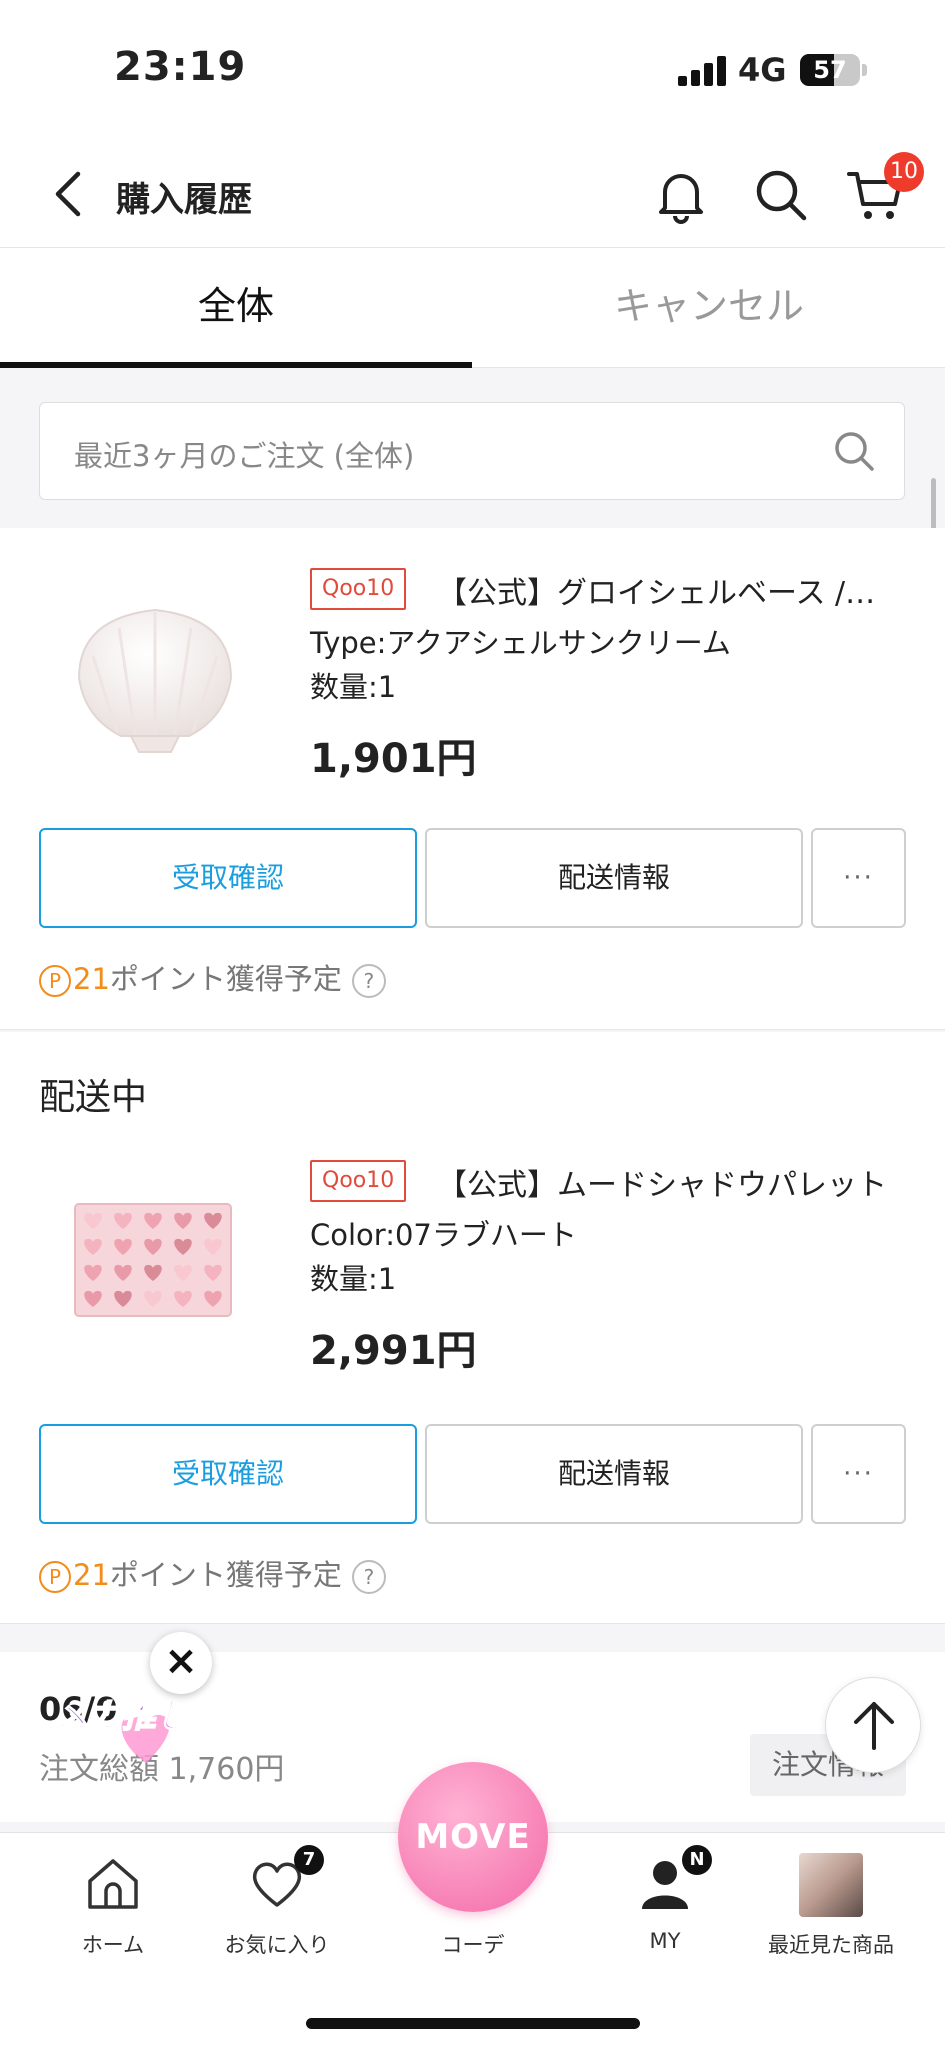  Describe the element at coordinates (443, 1235) in the screenshot. I see `product-option: Color:07ラブハート` at that location.